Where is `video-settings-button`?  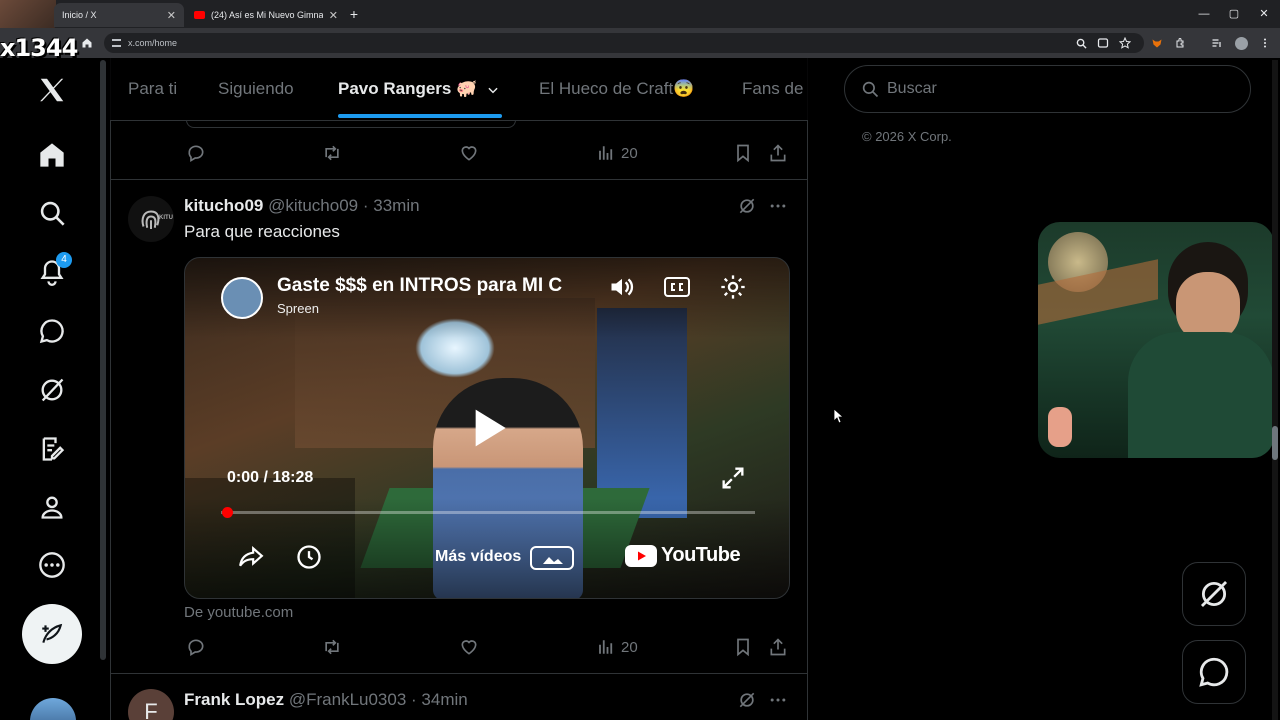
video-settings-button is located at coordinates (733, 287).